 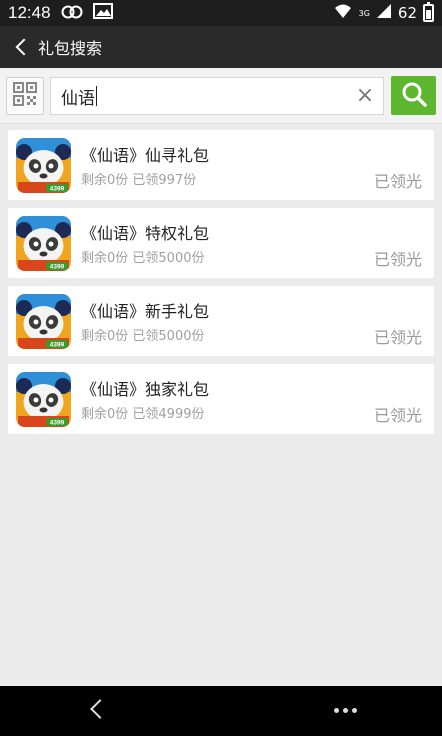 What do you see at coordinates (221, 165) in the screenshot?
I see `gift-list-item: 4399 《仙语》仙寻礼包 剩余0份 已领997份 已领光` at bounding box center [221, 165].